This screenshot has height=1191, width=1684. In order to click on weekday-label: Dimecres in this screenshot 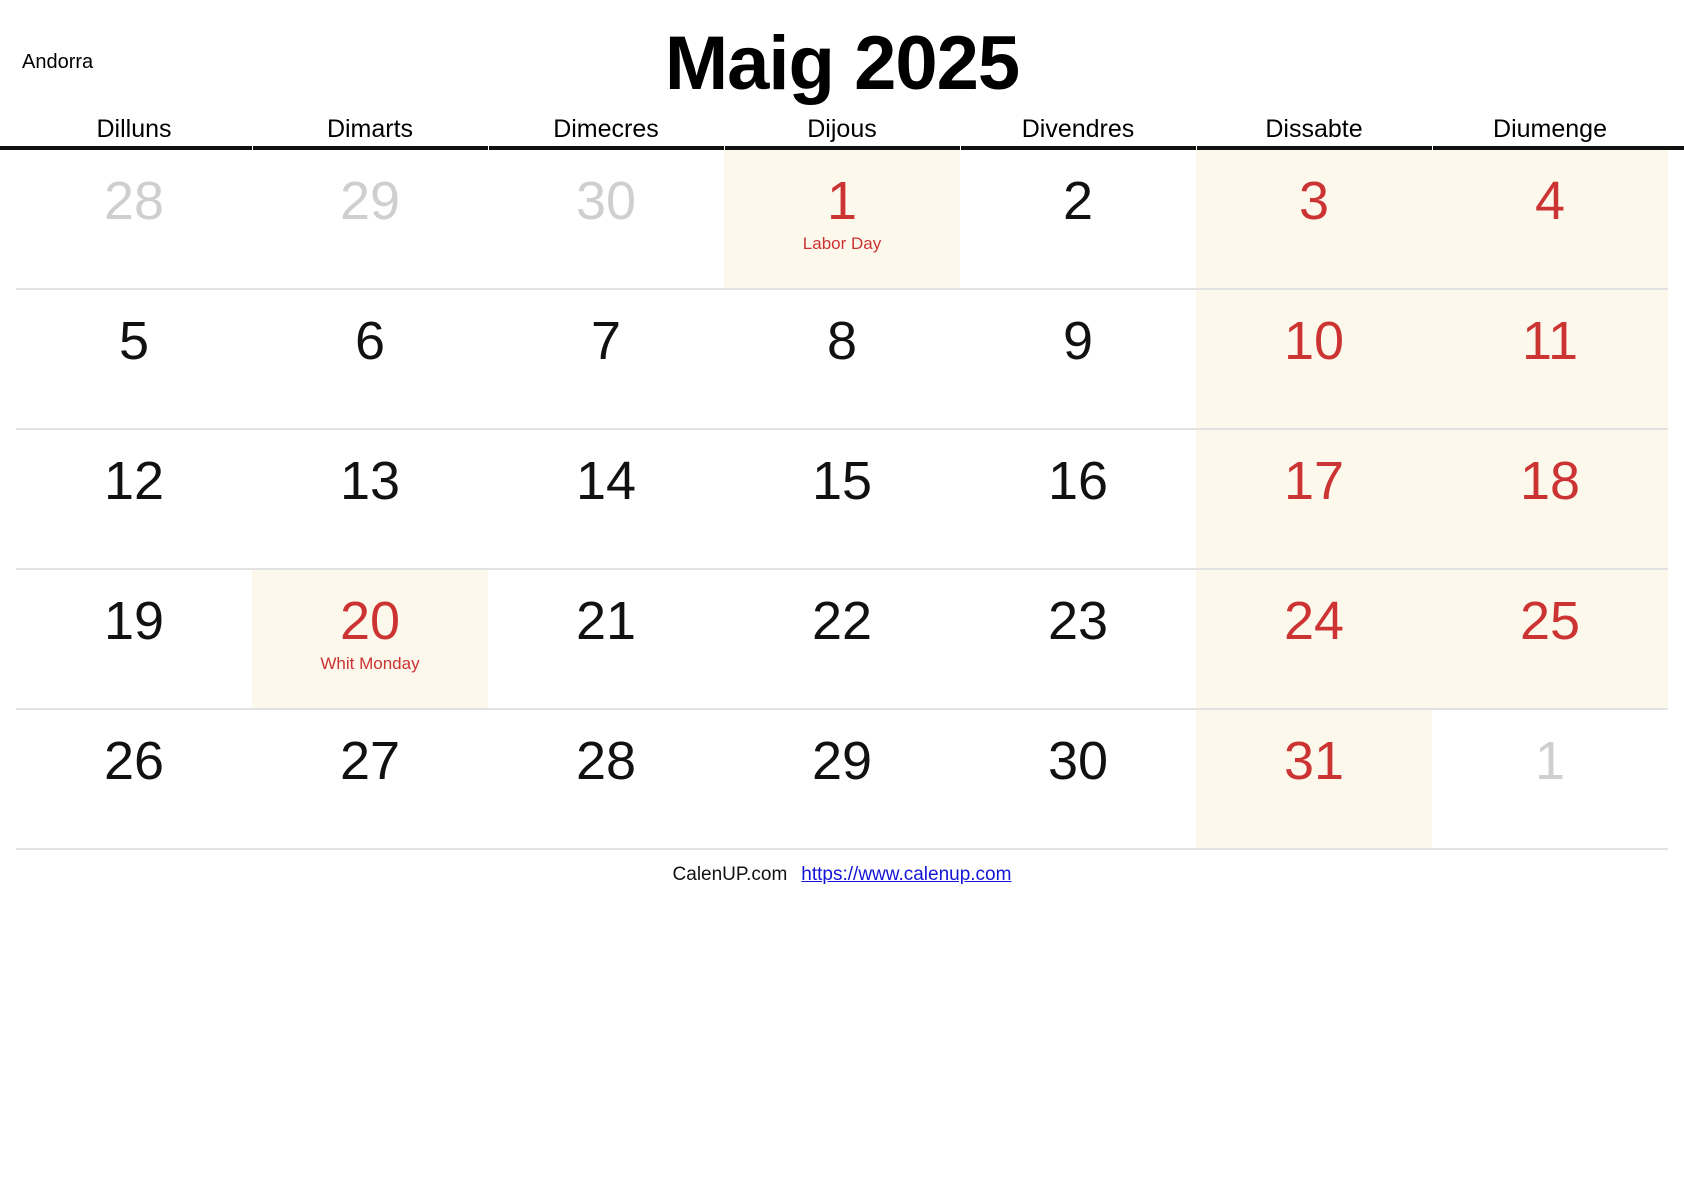, I will do `click(606, 129)`.